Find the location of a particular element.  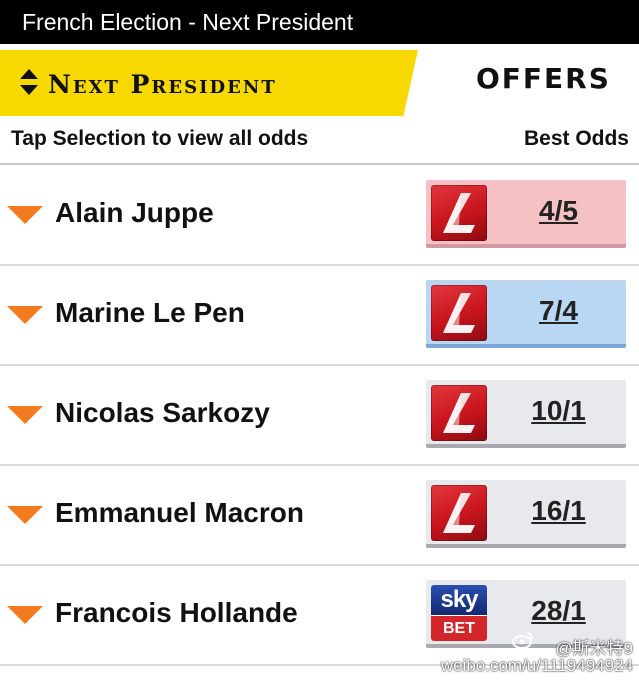

candidate-name: Marine Le Pen is located at coordinates (150, 313).